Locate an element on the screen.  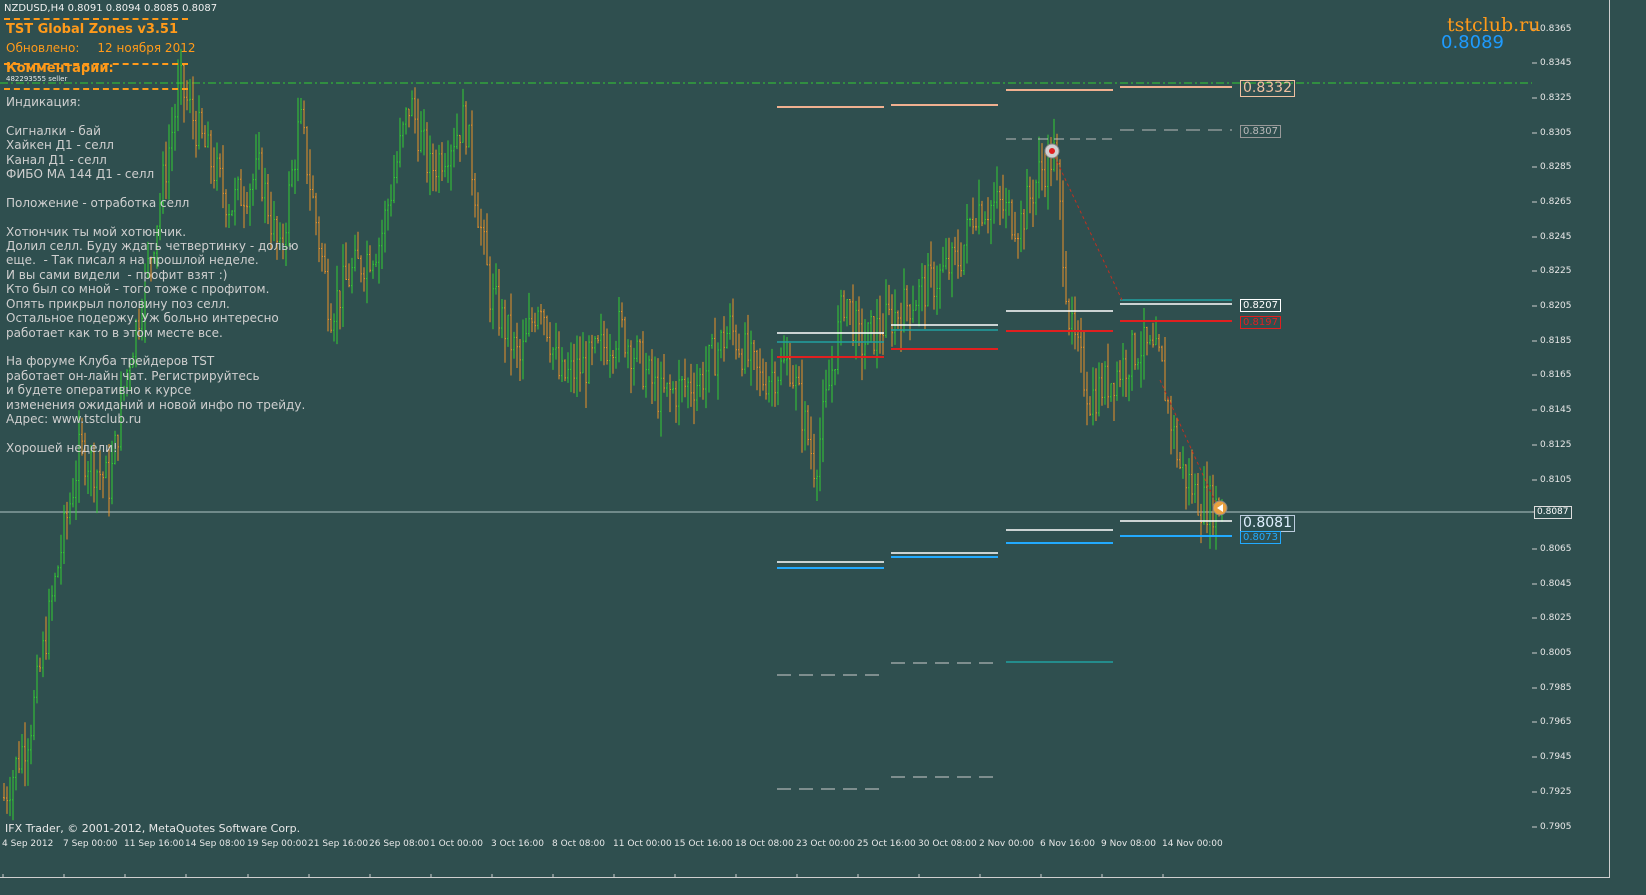
y-tick-label: 0.8265 is located at coordinates (1556, 202).